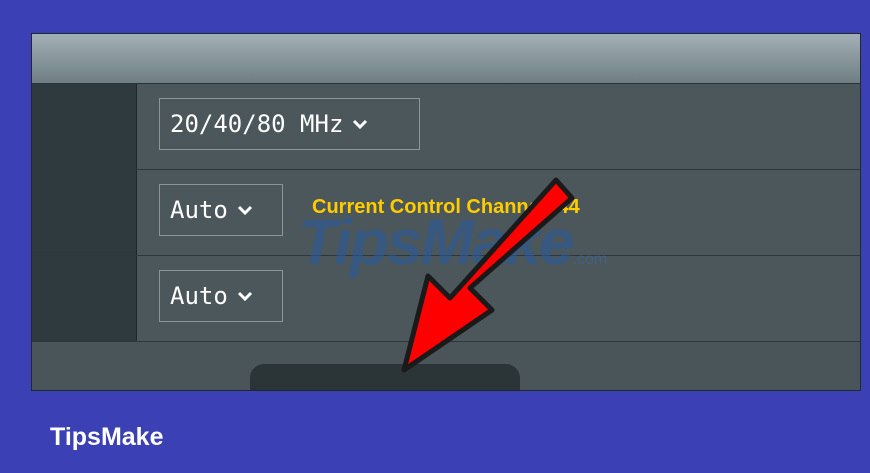 The image size is (870, 473). Describe the element at coordinates (488, 275) in the screenshot. I see `red-arrow-pointer-icon` at that location.